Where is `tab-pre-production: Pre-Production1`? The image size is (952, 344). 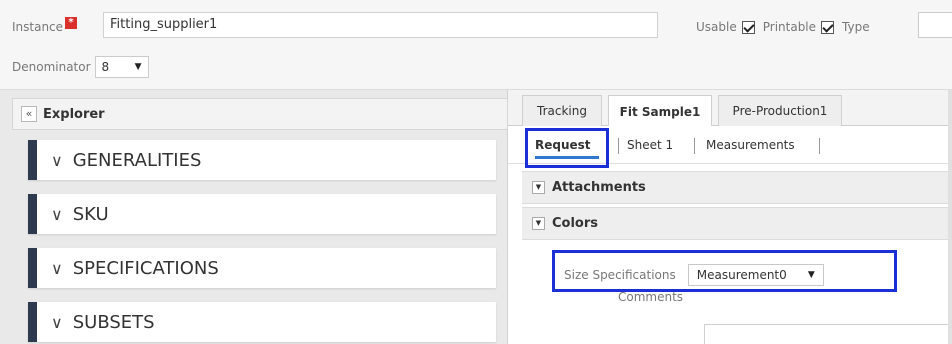
tab-pre-production: Pre-Production1 is located at coordinates (780, 110).